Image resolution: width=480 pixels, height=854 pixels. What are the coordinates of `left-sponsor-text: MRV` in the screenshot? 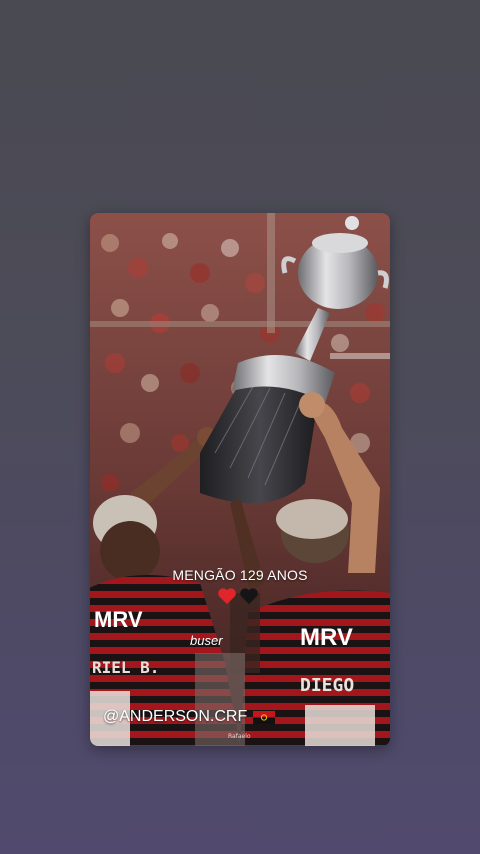 It's located at (118, 619).